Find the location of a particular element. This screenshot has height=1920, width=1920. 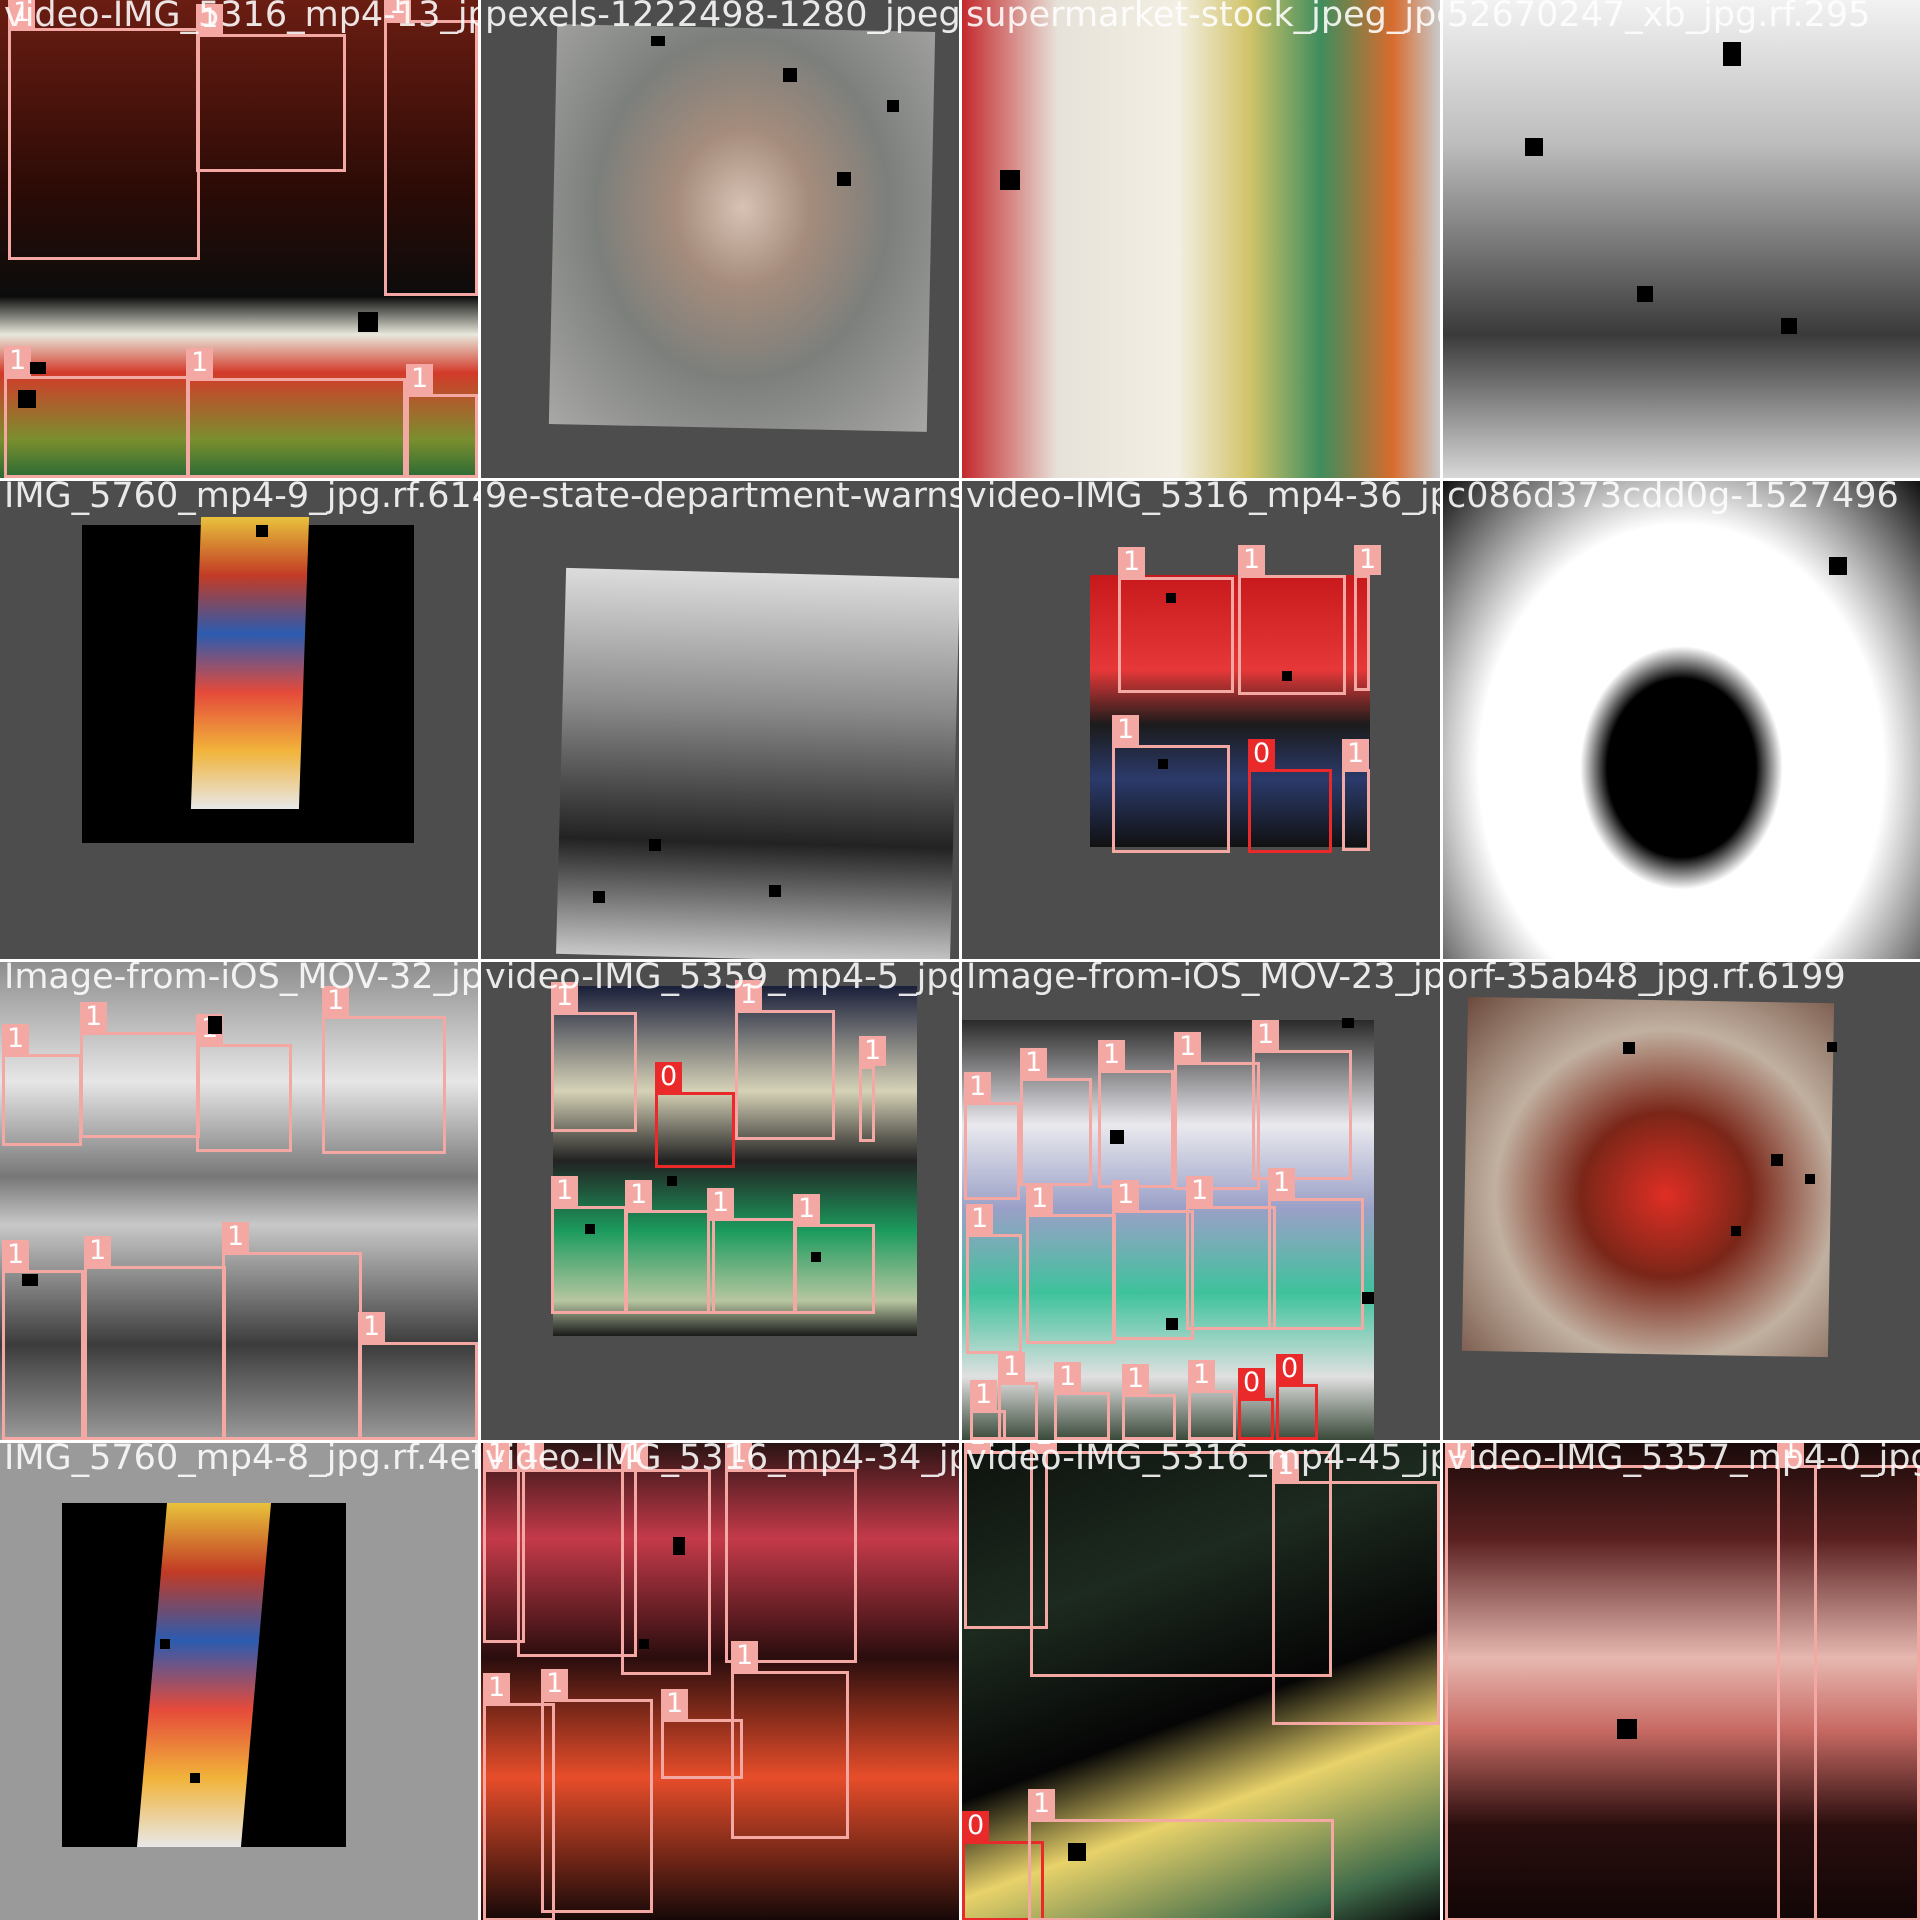

mosaic-tile-7: video-IMG_5316_mp4-36_jpg 1 1 1 1 0 1 is located at coordinates (1201, 720).